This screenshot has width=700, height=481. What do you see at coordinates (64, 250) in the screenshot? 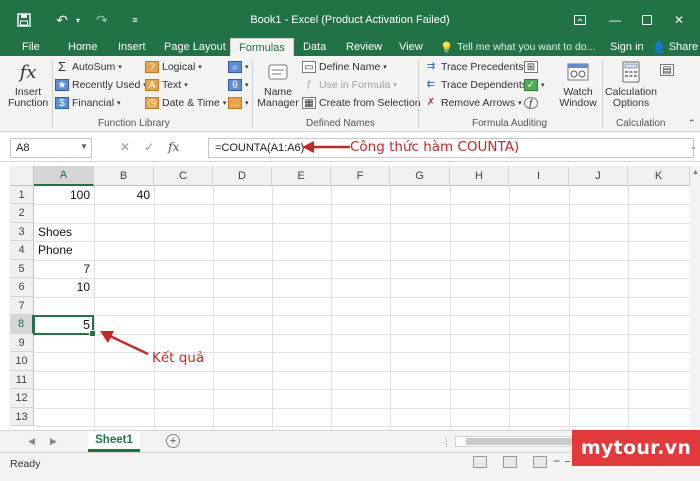
I see `cell-a4: Phone` at bounding box center [64, 250].